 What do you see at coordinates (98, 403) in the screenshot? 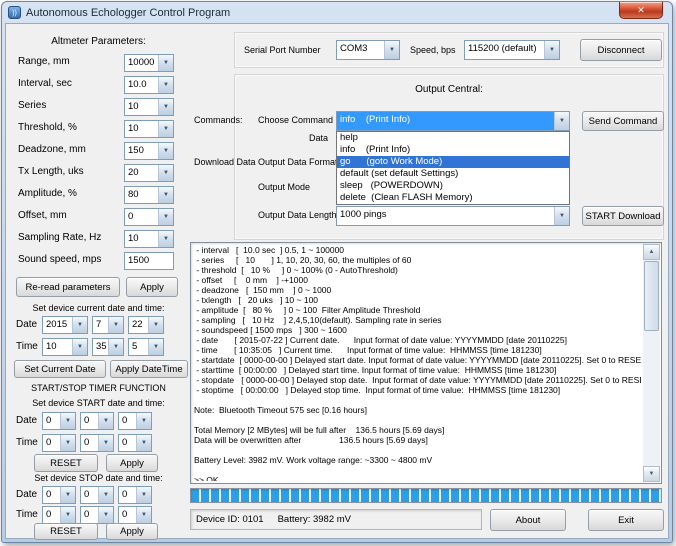
I see `start-datetime-title: Set device START date and time:` at bounding box center [98, 403].